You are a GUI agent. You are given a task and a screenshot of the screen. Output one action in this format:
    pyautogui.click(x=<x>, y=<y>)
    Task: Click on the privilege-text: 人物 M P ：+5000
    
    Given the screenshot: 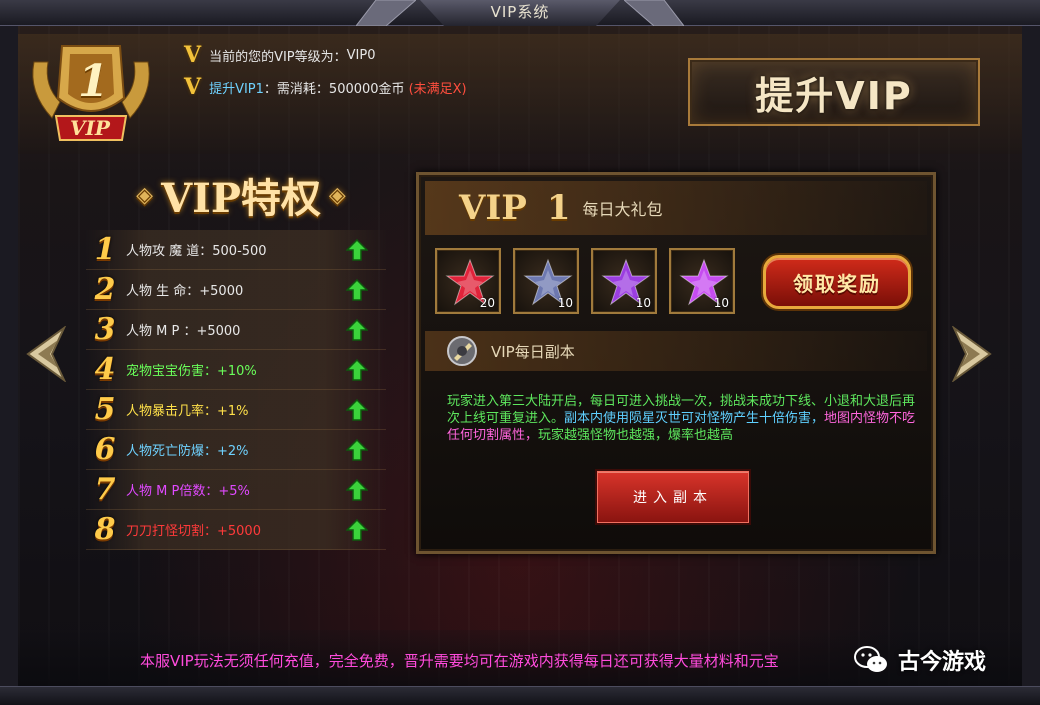 What is the action you would take?
    pyautogui.click(x=183, y=331)
    